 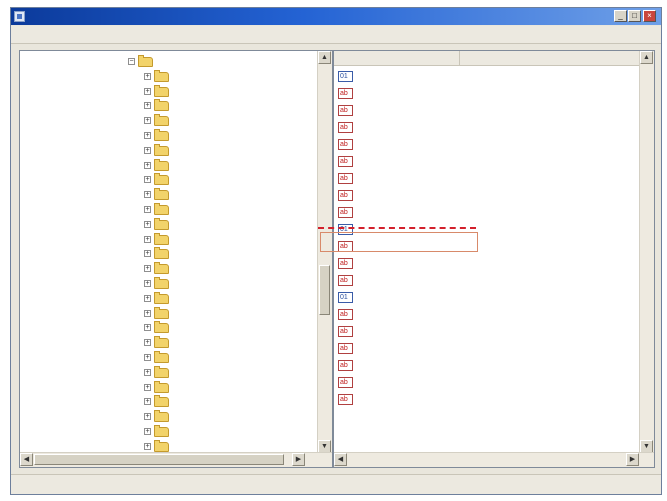 What do you see at coordinates (459, 58) in the screenshot?
I see `column-divider` at bounding box center [459, 58].